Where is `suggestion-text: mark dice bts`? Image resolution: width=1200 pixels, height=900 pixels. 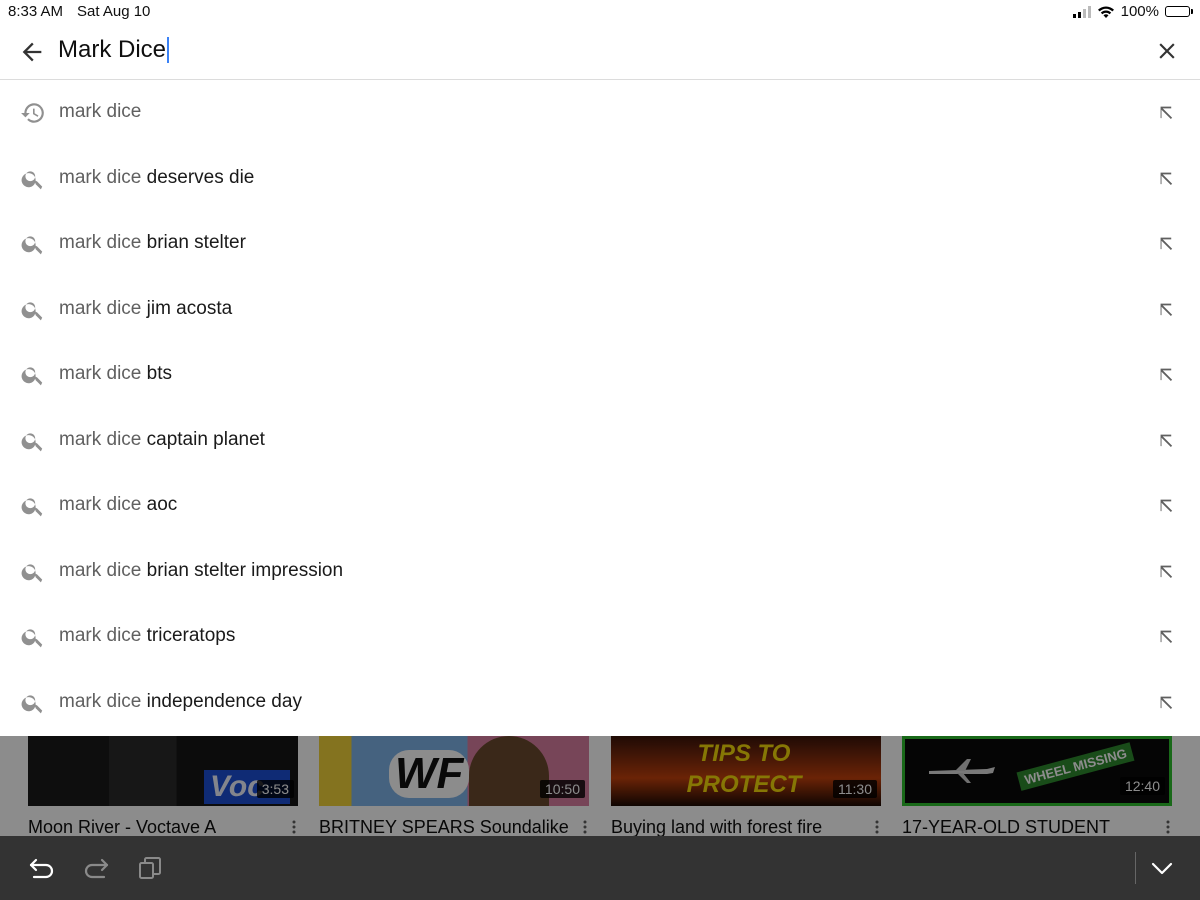 suggestion-text: mark dice bts is located at coordinates (115, 373).